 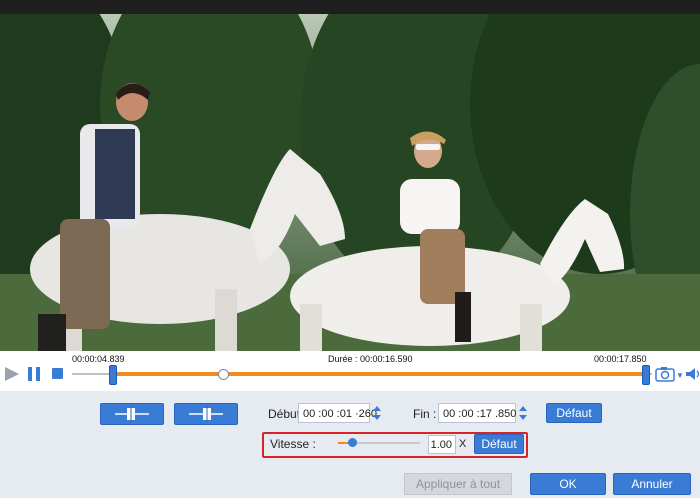 What do you see at coordinates (98, 359) in the screenshot?
I see `trim-start-time: 00:00:04.839` at bounding box center [98, 359].